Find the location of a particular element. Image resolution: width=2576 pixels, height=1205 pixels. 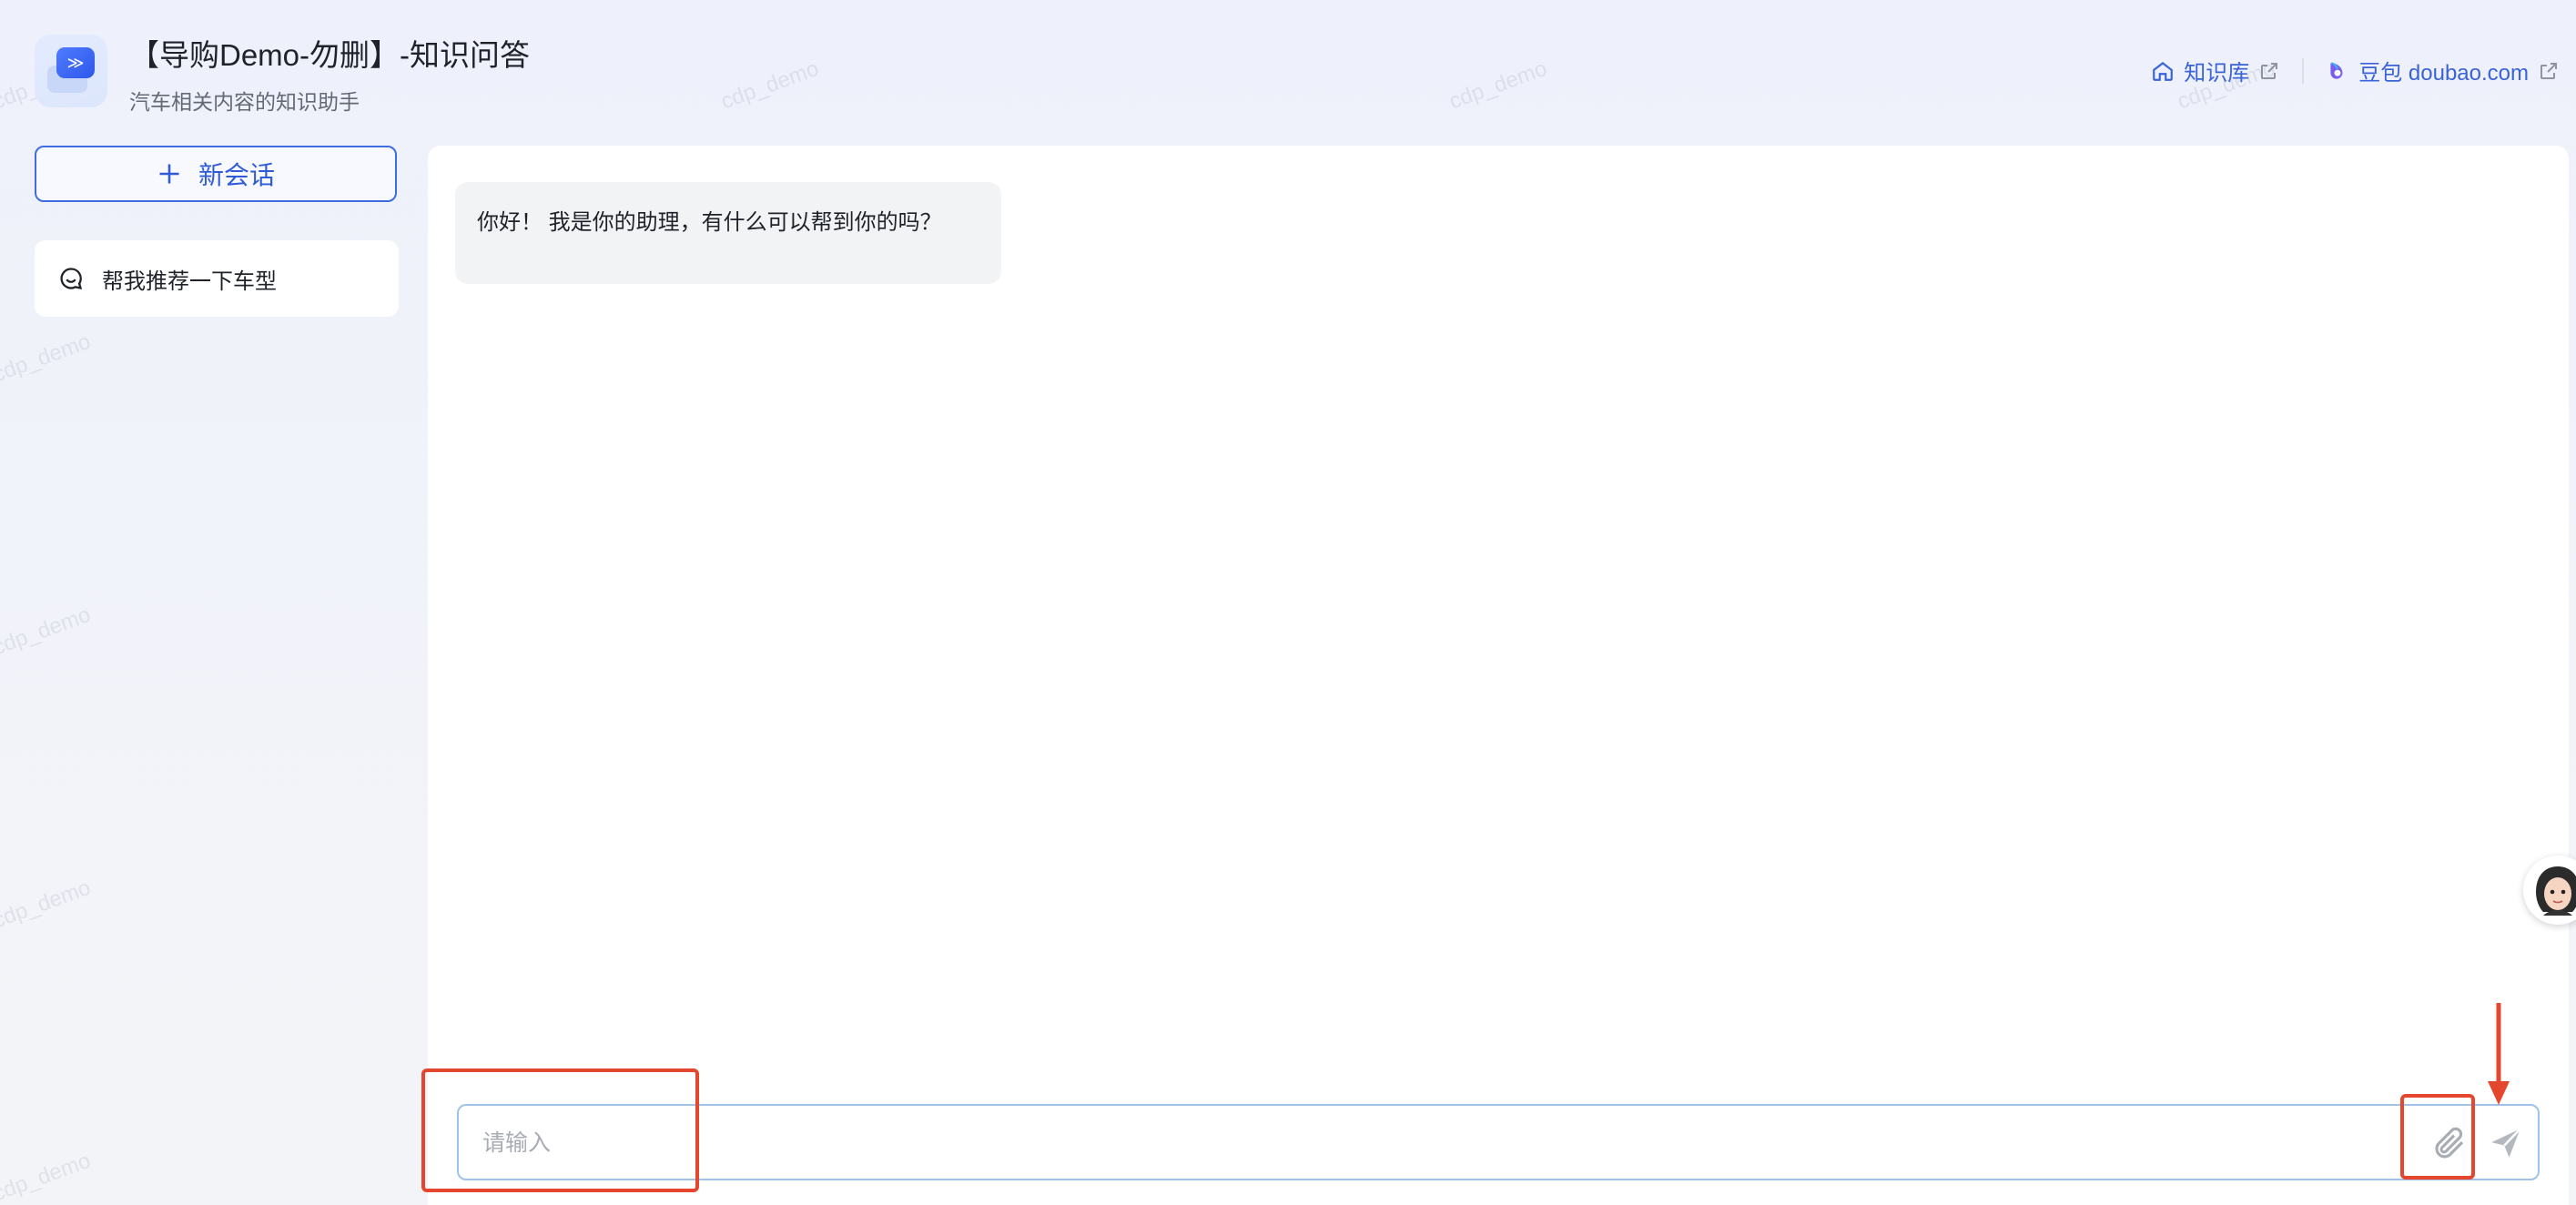

app-subtitle: 汽车相关内容的知识助手 is located at coordinates (244, 102).